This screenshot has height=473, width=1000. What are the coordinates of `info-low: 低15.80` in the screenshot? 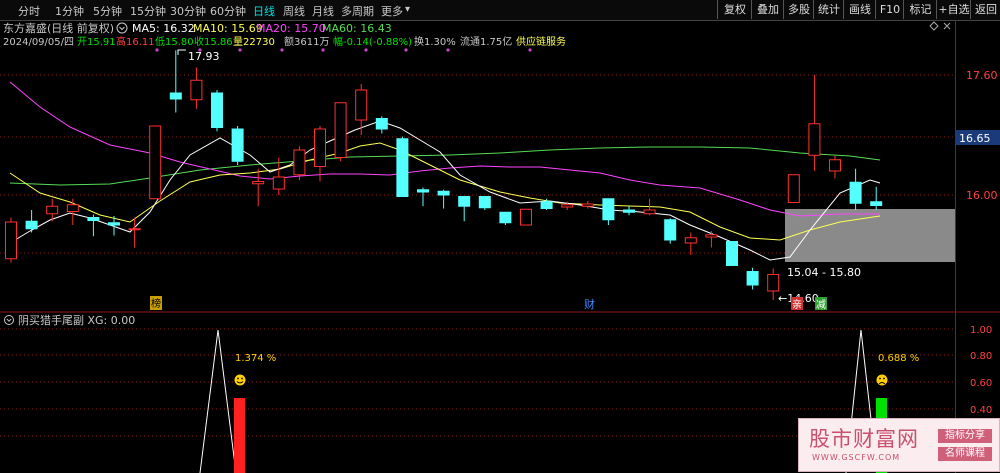 It's located at (174, 41).